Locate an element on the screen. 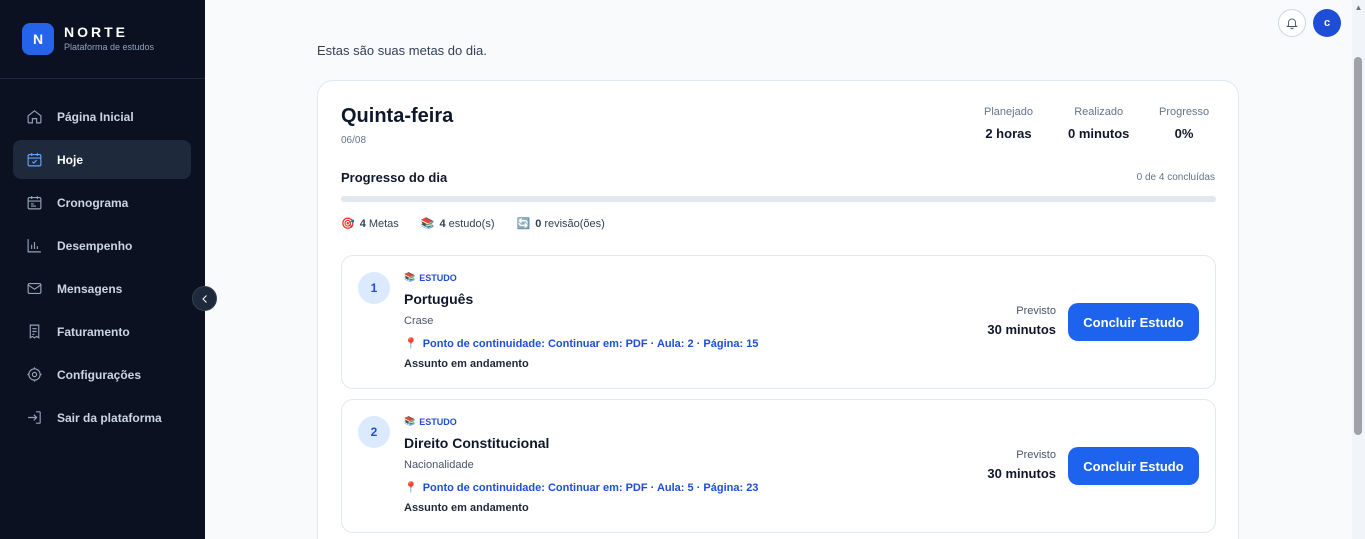 This screenshot has width=1365, height=539. sidebar-item-performance: Desempenho is located at coordinates (102, 245).